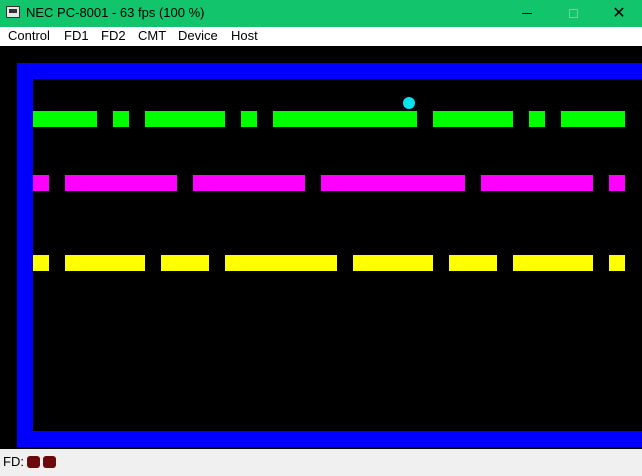  Describe the element at coordinates (321, 13) in the screenshot. I see `title-bar: NEC PC-8001 - 63 fps (100 %) ✕` at that location.